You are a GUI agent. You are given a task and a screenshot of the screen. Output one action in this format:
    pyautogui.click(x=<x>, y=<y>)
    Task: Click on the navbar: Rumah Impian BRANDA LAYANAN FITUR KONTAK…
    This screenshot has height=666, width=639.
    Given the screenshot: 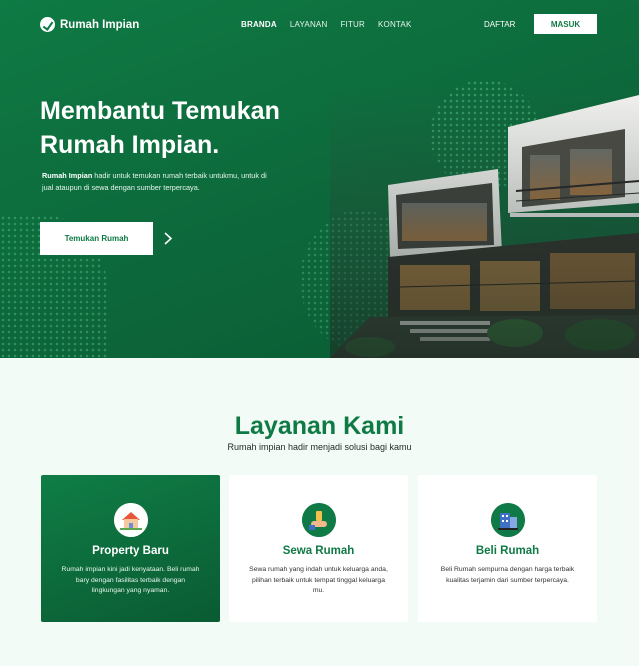 What is the action you would take?
    pyautogui.click(x=319, y=26)
    